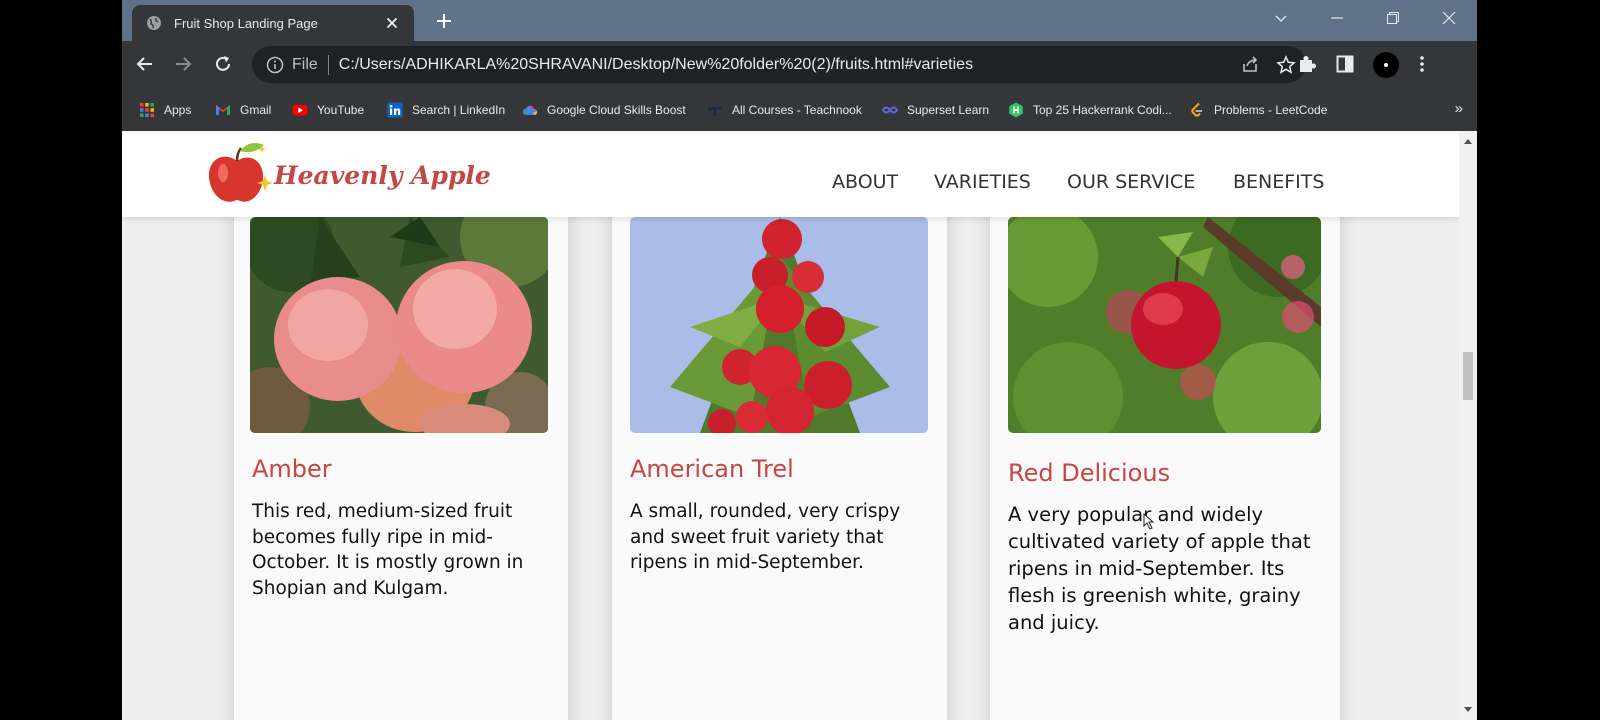 The image size is (1600, 720). I want to click on scroll-up-arrow-icon, so click(1468, 141).